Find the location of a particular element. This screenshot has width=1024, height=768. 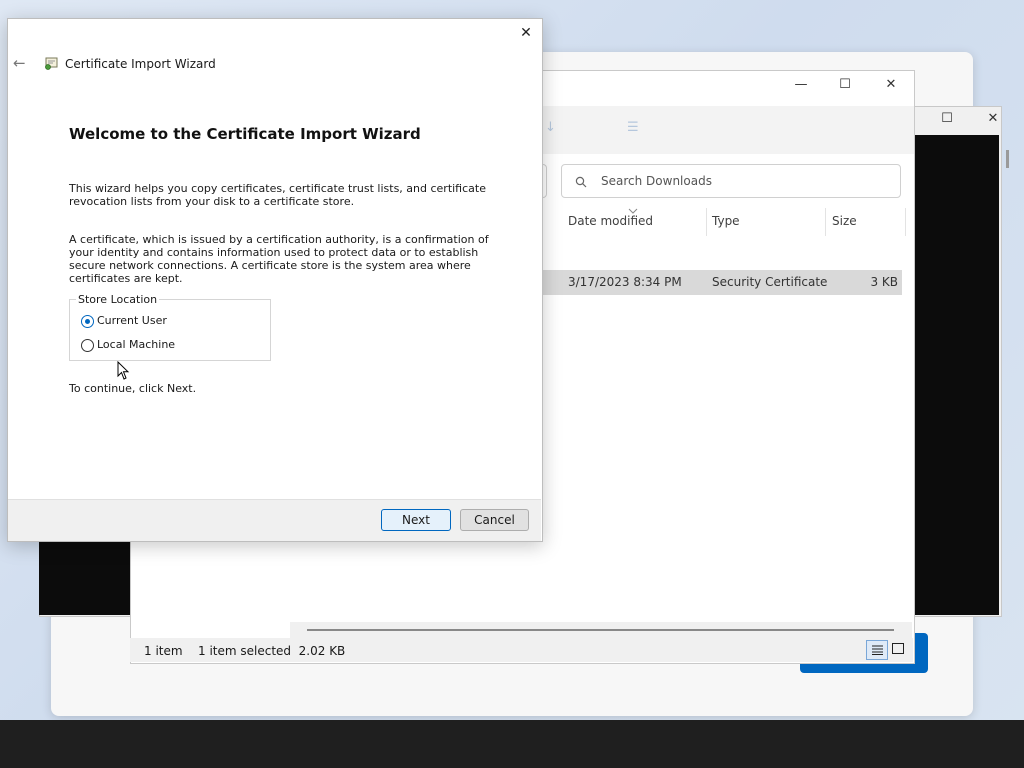

terminal-content is located at coordinates (957, 375).